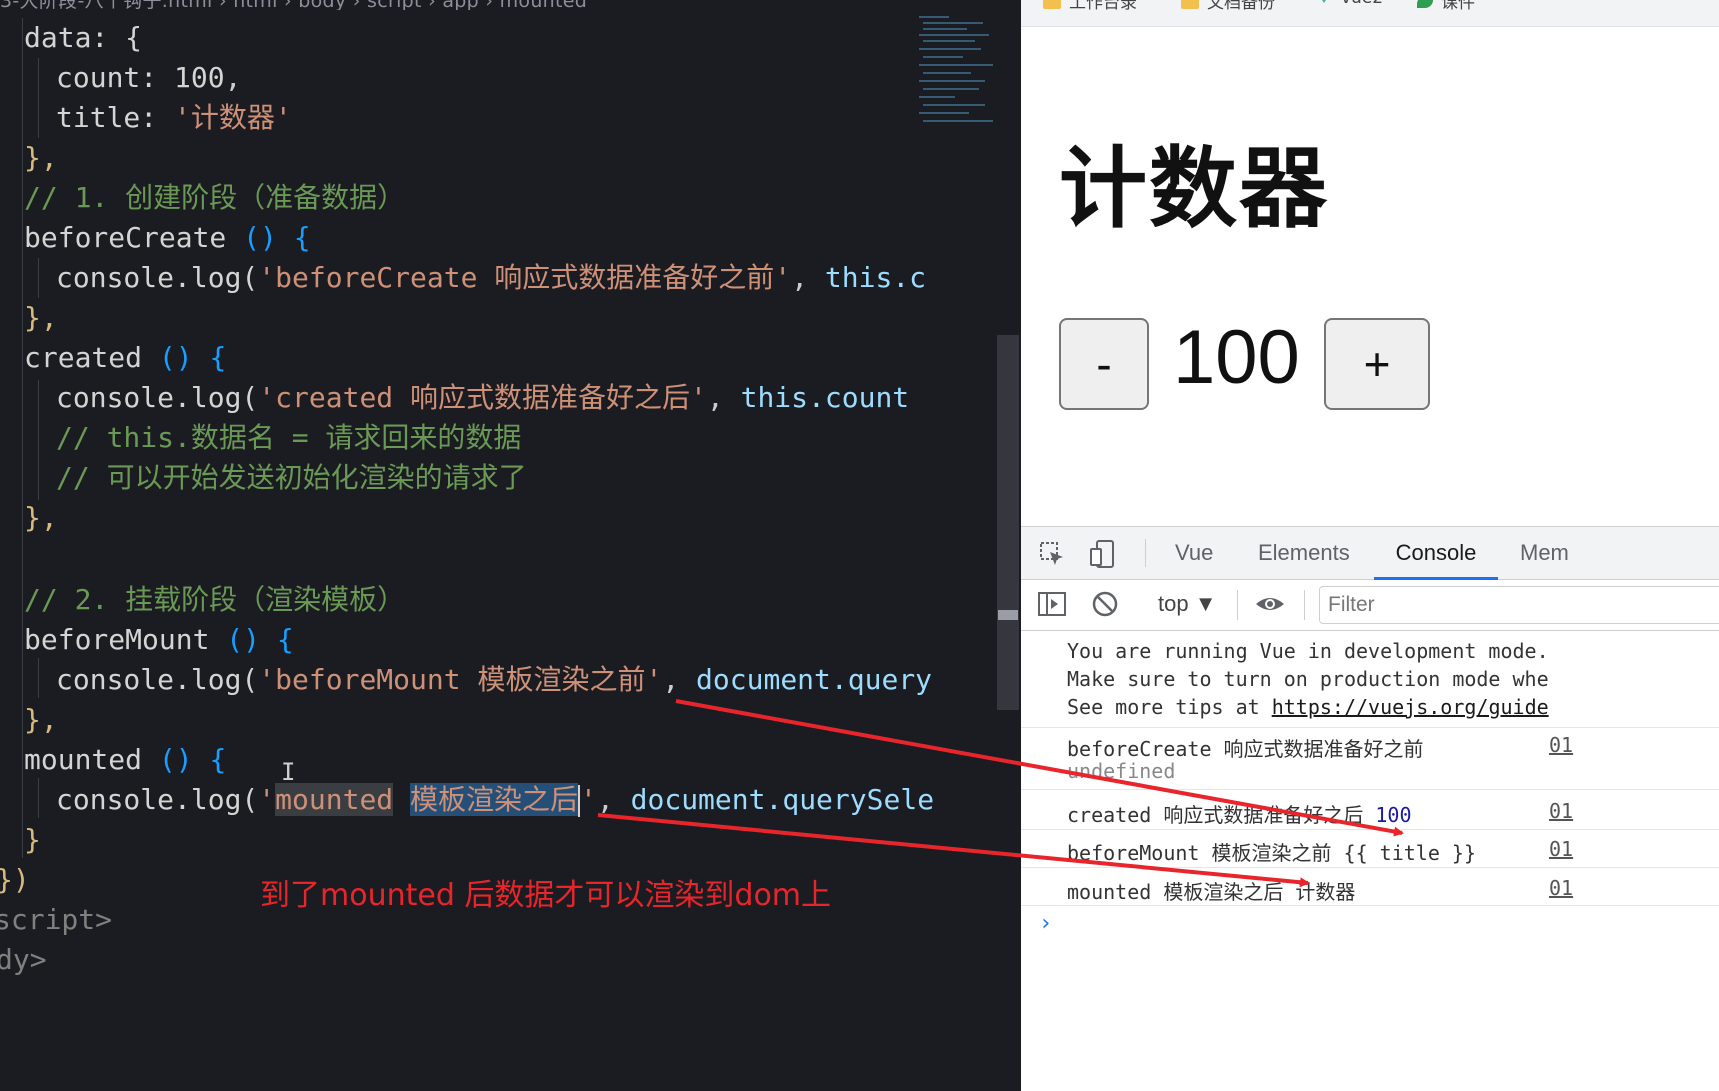 The width and height of the screenshot is (1719, 1091). I want to click on tab-memory: Mem, so click(1544, 552).